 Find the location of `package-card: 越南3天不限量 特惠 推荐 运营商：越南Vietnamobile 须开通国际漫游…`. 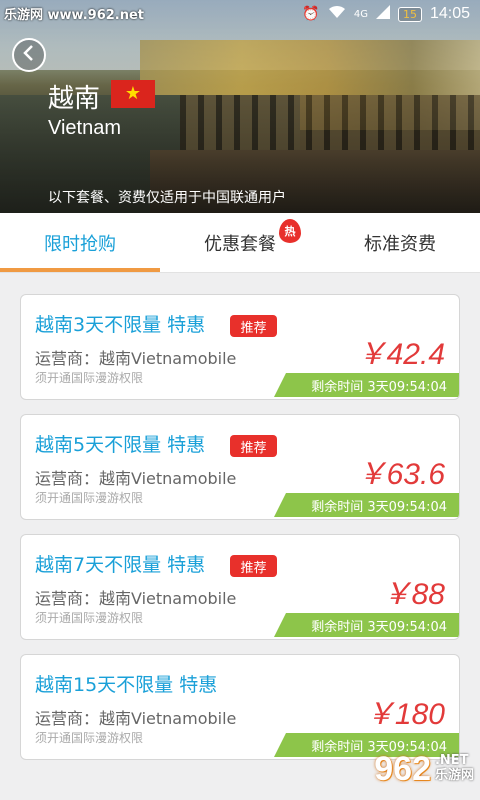

package-card: 越南3天不限量 特惠 推荐 运营商：越南Vietnamobile 须开通国际漫游… is located at coordinates (240, 347).